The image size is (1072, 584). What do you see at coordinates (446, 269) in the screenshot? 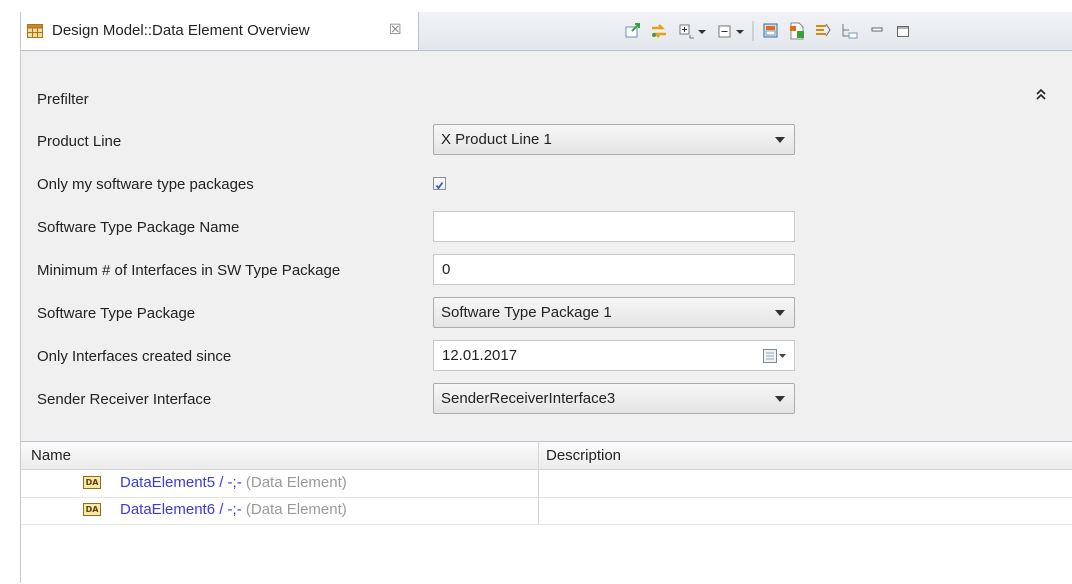
I see `min-interfaces-value: 0` at bounding box center [446, 269].